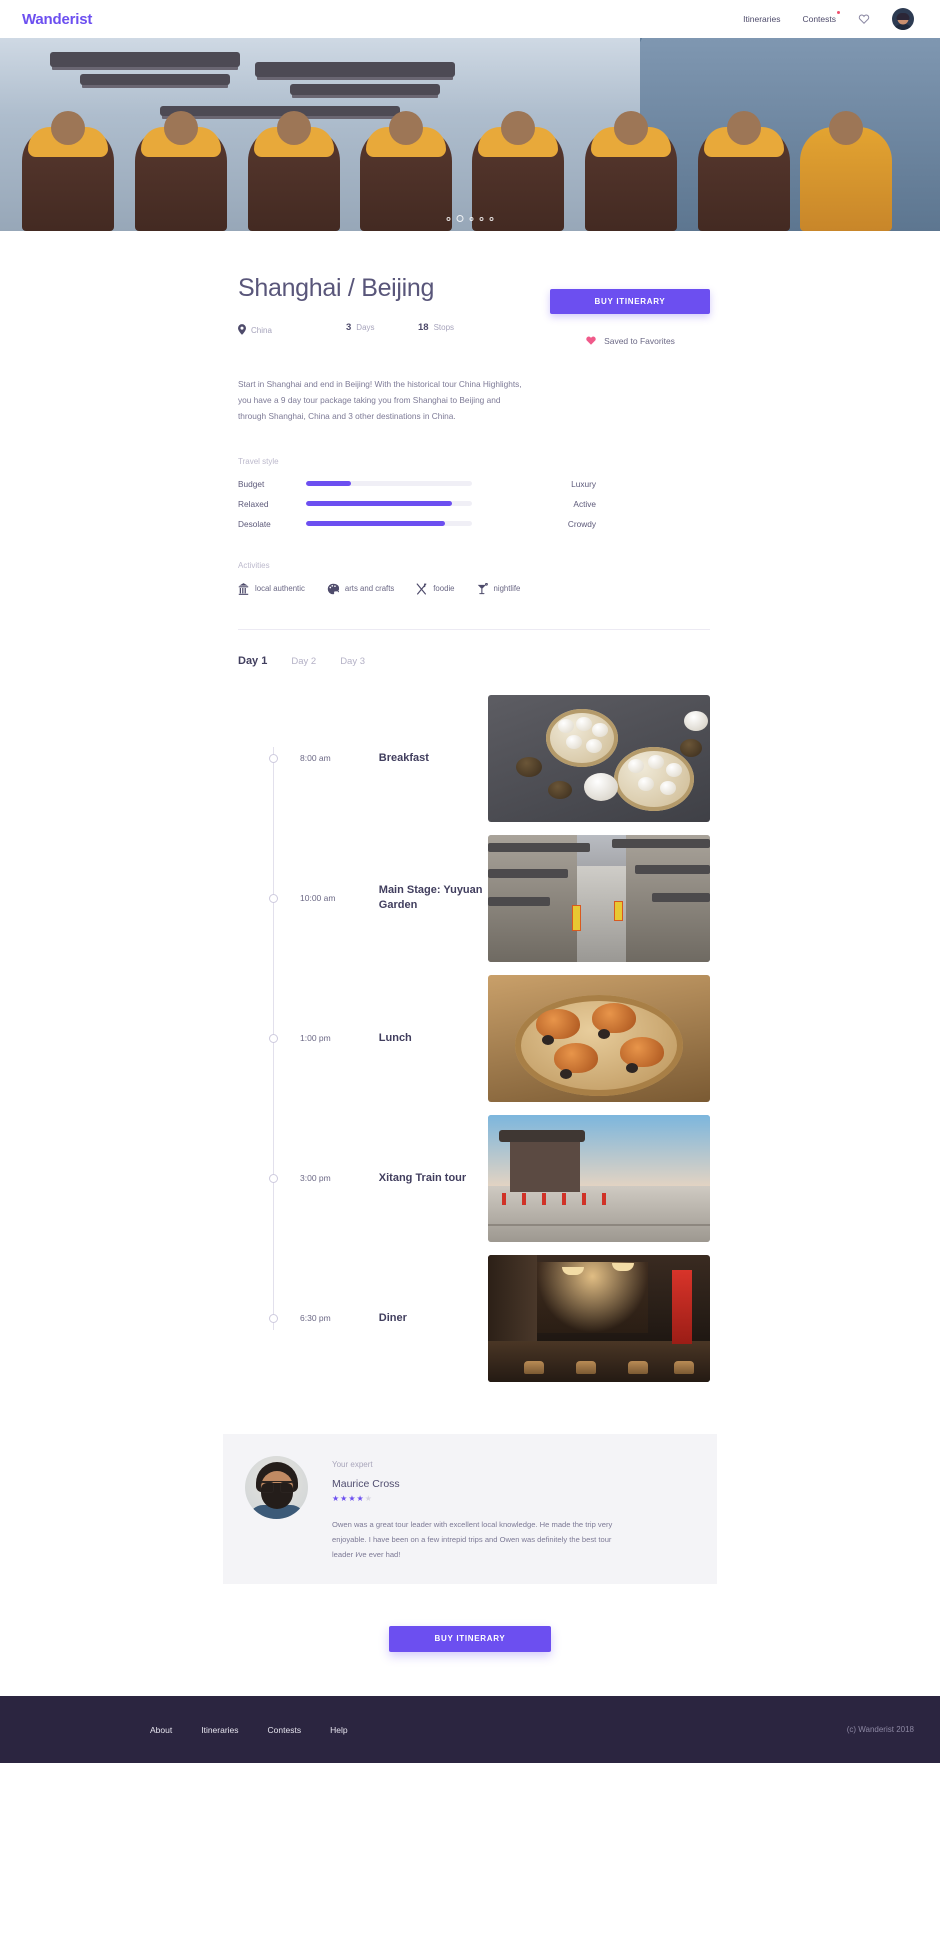 The height and width of the screenshot is (1953, 940). Describe the element at coordinates (584, 503) in the screenshot. I see `slider-right-label: Active` at that location.